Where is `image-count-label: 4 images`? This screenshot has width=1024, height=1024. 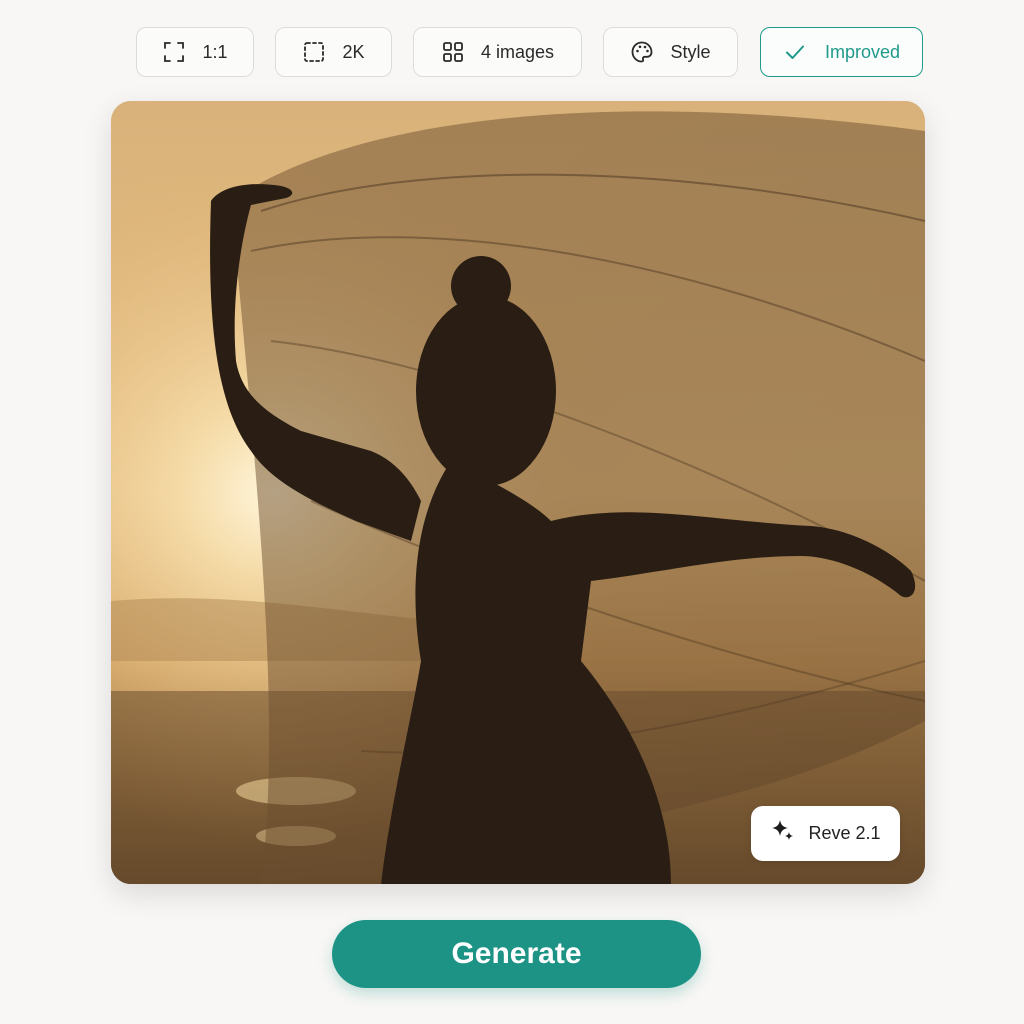
image-count-label: 4 images is located at coordinates (517, 51).